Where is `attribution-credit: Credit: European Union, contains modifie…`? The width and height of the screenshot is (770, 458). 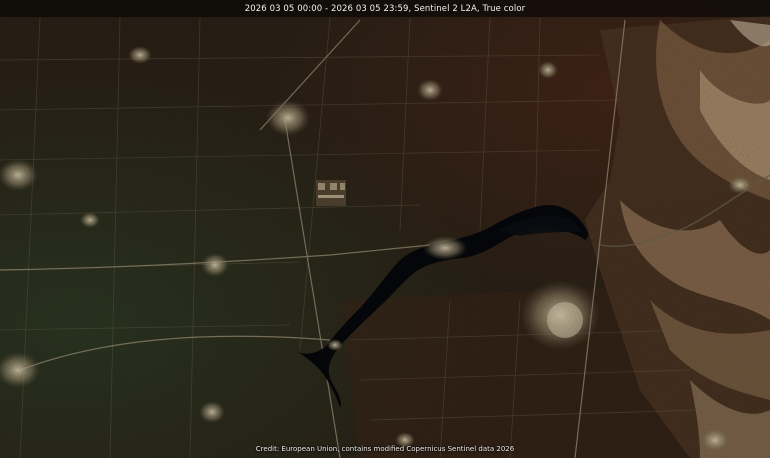
attribution-credit: Credit: European Union, contains modifie… is located at coordinates (385, 449).